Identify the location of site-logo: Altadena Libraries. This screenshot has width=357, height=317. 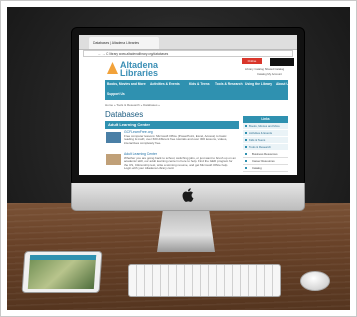
(139, 69).